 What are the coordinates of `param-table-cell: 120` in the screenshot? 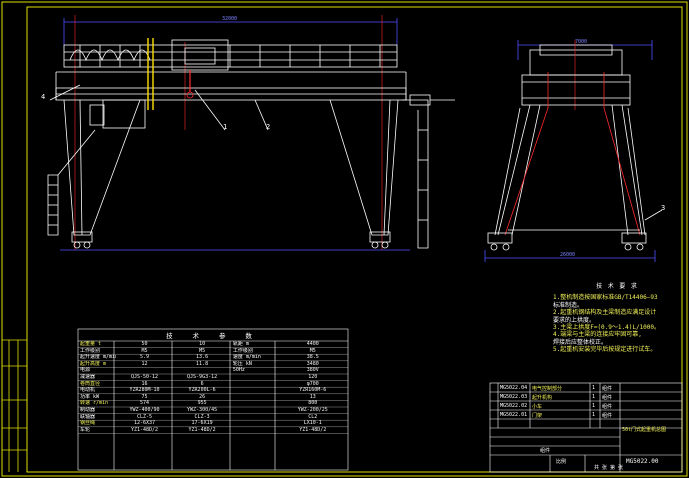 It's located at (313, 376).